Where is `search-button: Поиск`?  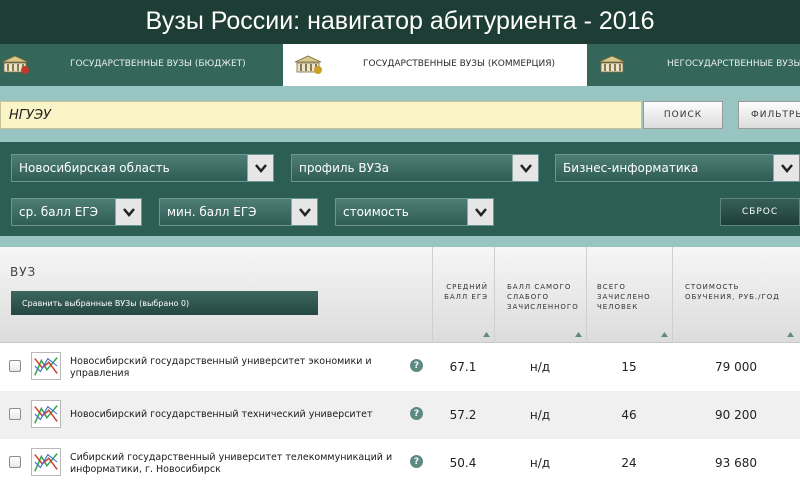
search-button: Поиск is located at coordinates (683, 115).